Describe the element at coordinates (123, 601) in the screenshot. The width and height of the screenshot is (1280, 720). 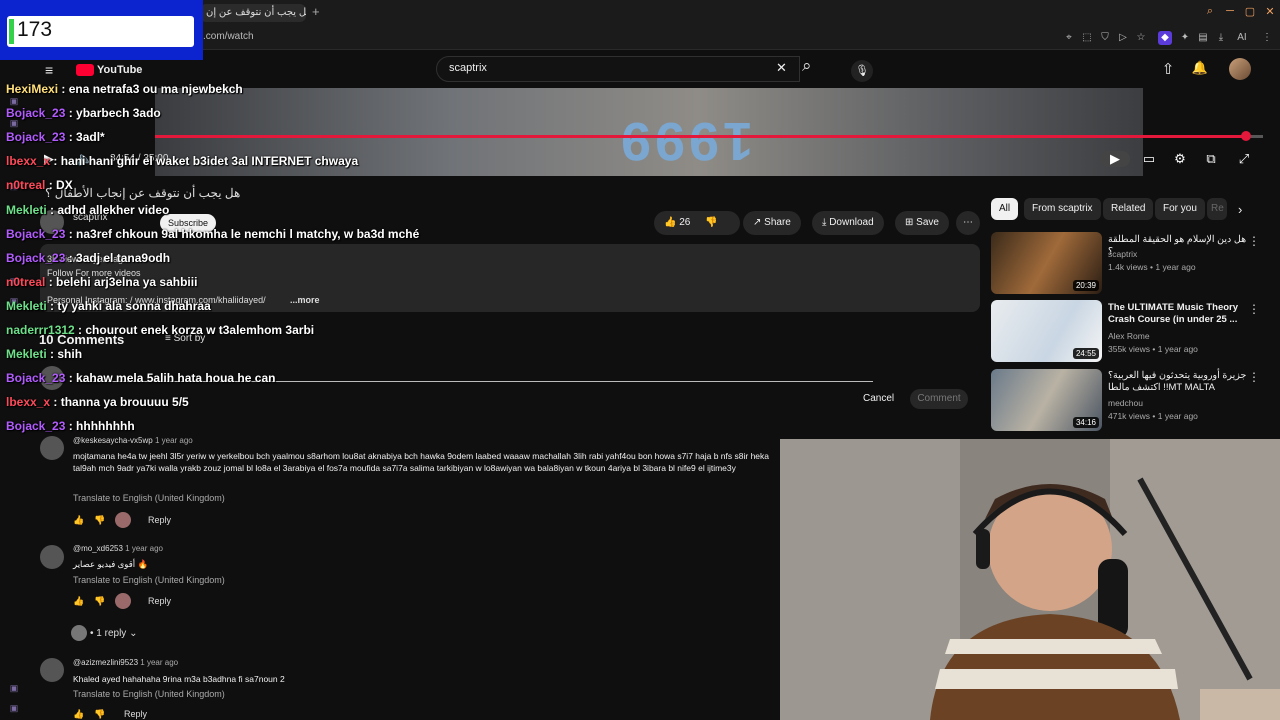
I see `creator-heart-icon` at that location.